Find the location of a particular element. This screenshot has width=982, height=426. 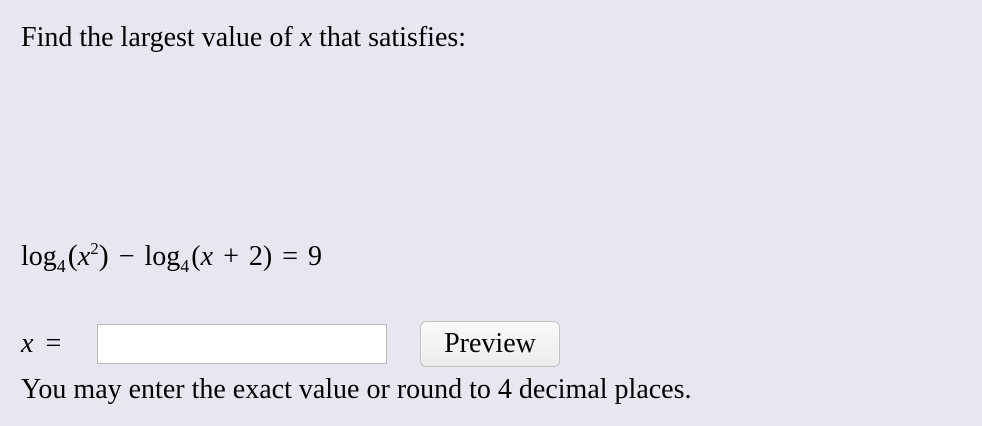

answer-variable: x is located at coordinates (27, 343).